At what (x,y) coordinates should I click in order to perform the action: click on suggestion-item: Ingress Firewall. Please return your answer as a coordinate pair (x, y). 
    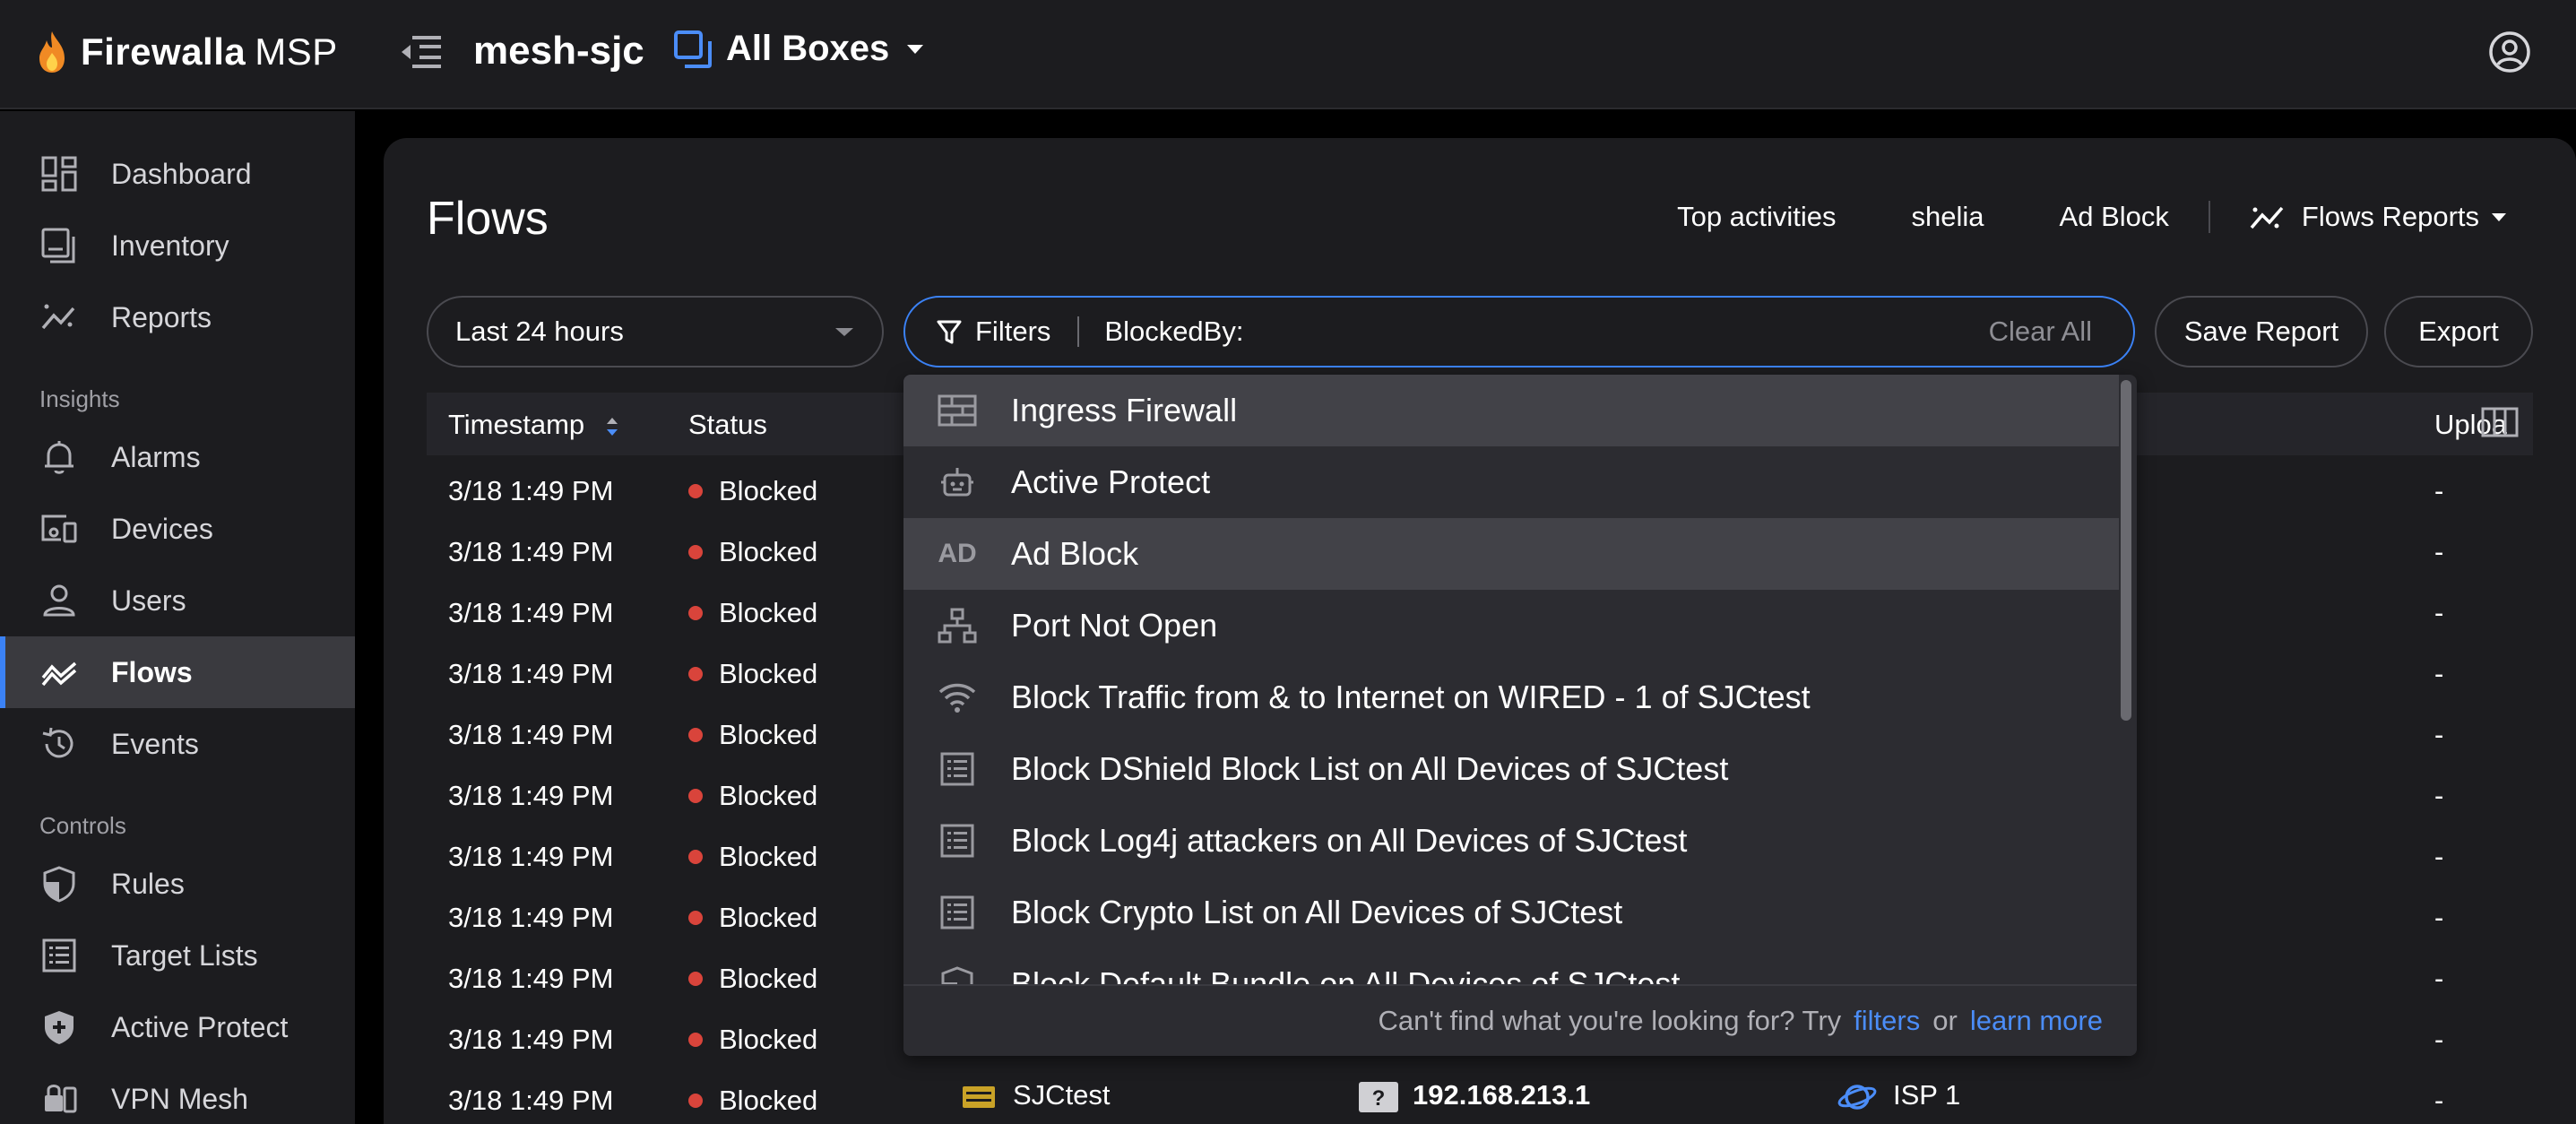
    Looking at the image, I should click on (1511, 410).